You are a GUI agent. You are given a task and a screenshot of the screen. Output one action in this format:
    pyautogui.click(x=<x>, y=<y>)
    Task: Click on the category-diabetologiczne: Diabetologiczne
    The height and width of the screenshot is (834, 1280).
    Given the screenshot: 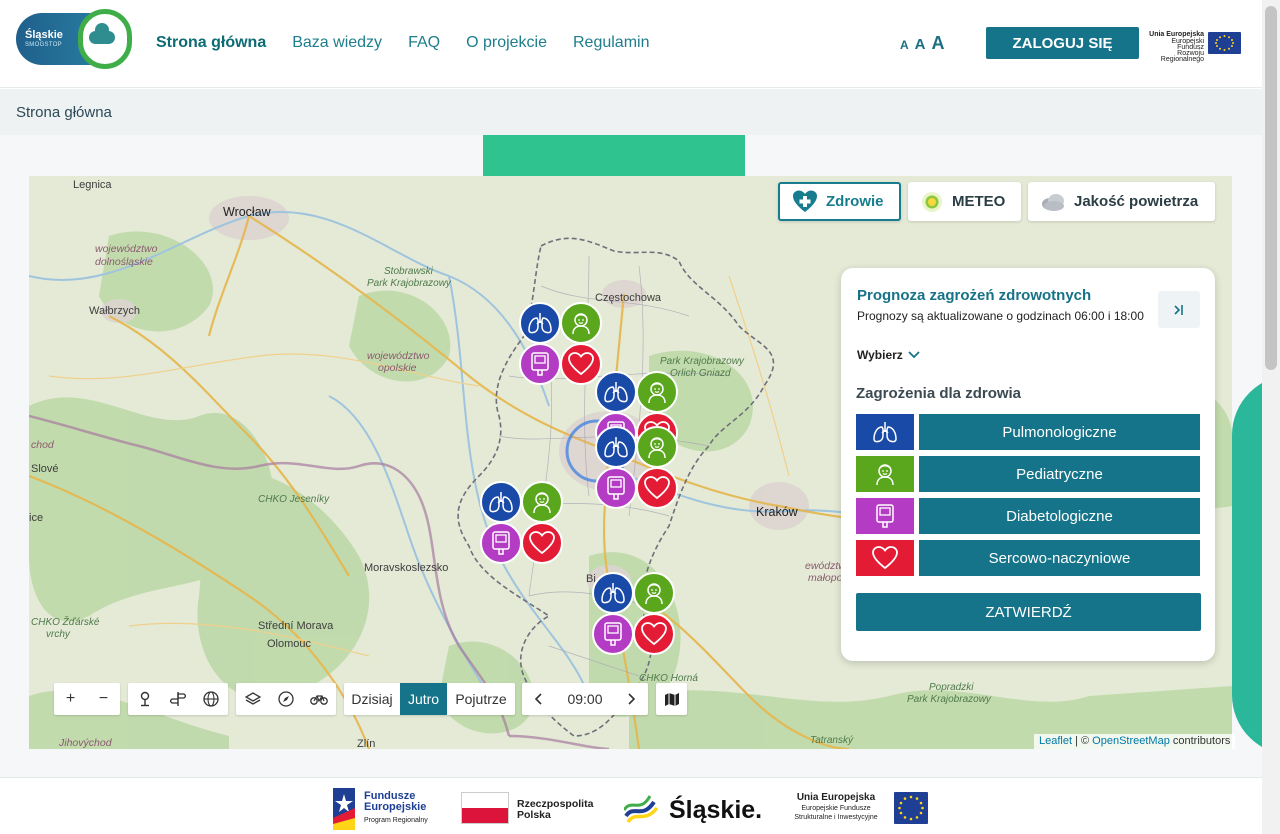 What is the action you would take?
    pyautogui.click(x=1028, y=516)
    